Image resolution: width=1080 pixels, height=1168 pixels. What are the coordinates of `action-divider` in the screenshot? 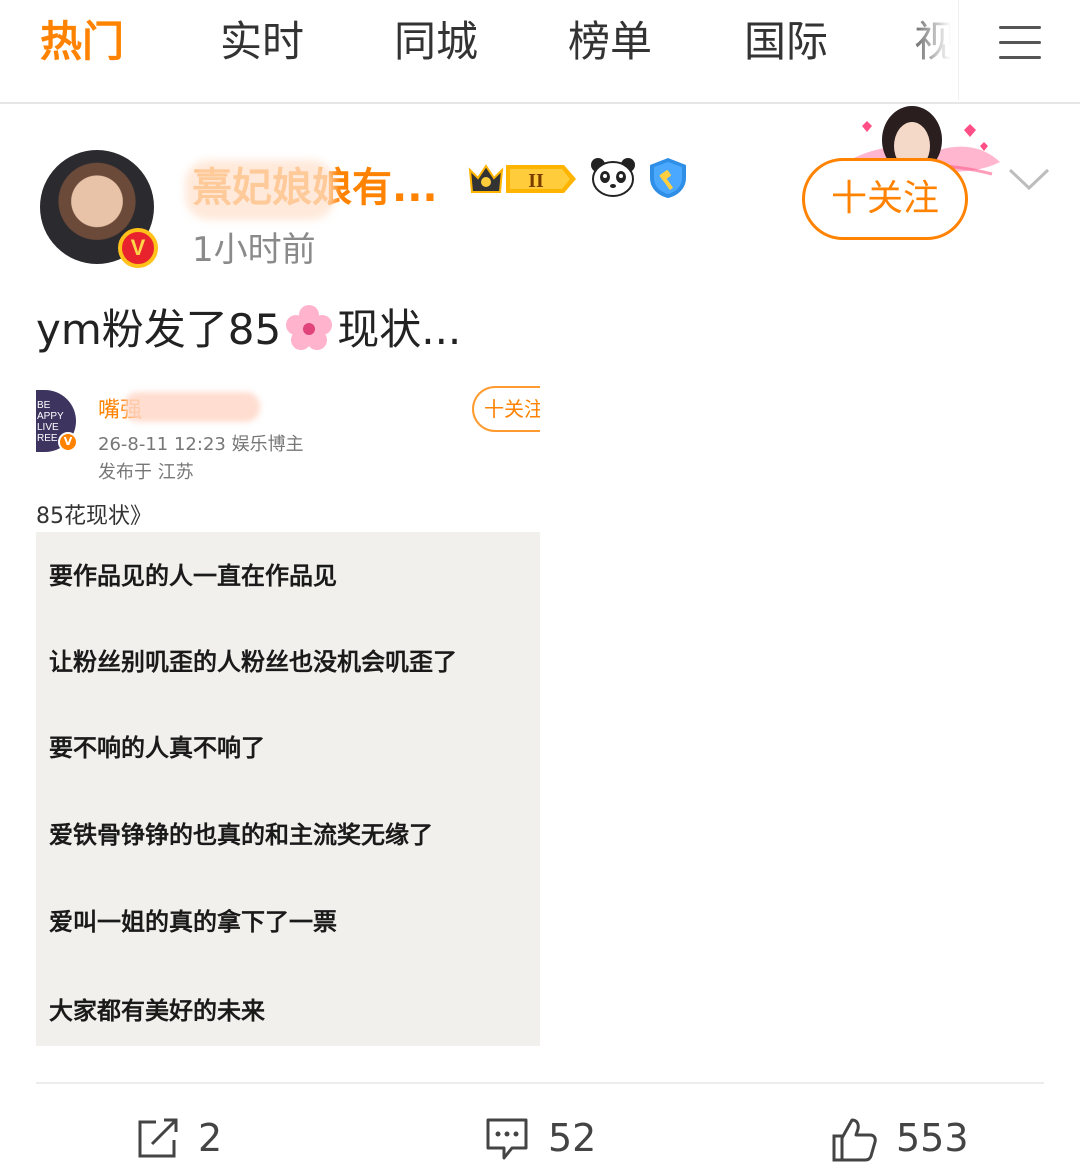 It's located at (540, 1083).